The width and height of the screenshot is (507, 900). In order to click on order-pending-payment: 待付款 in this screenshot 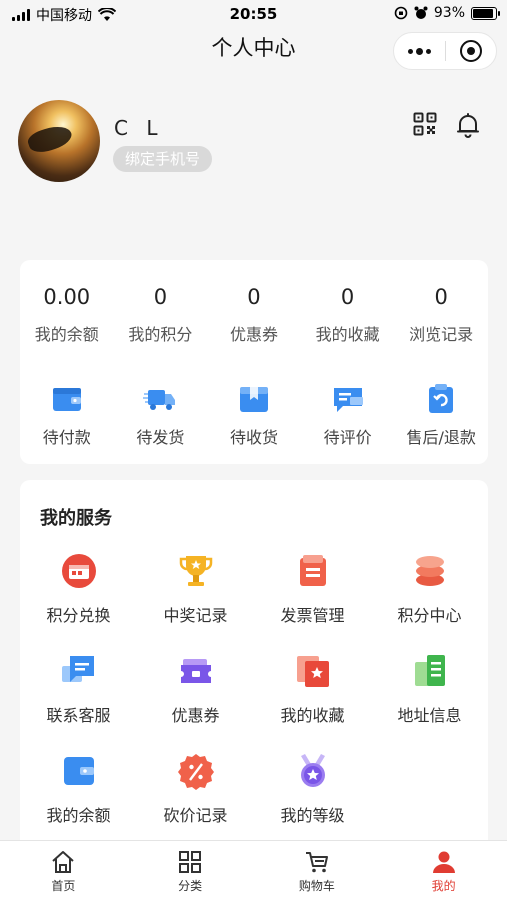, I will do `click(67, 415)`.